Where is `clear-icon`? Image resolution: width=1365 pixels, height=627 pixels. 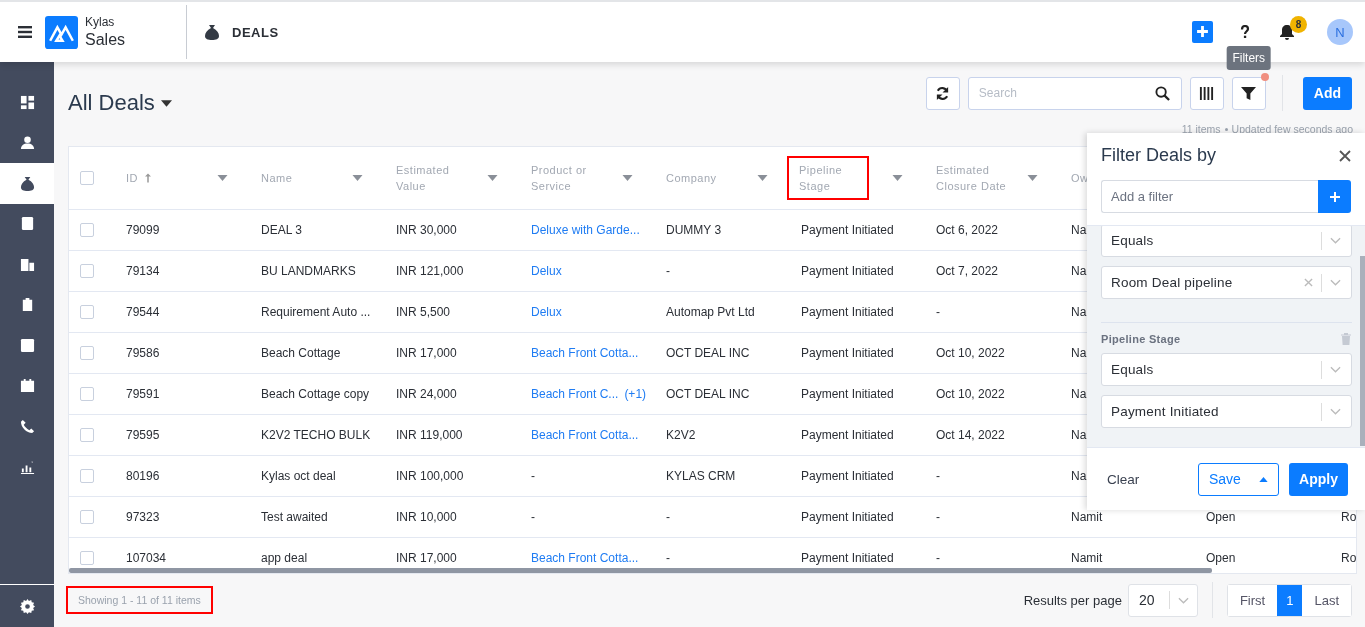 clear-icon is located at coordinates (1308, 282).